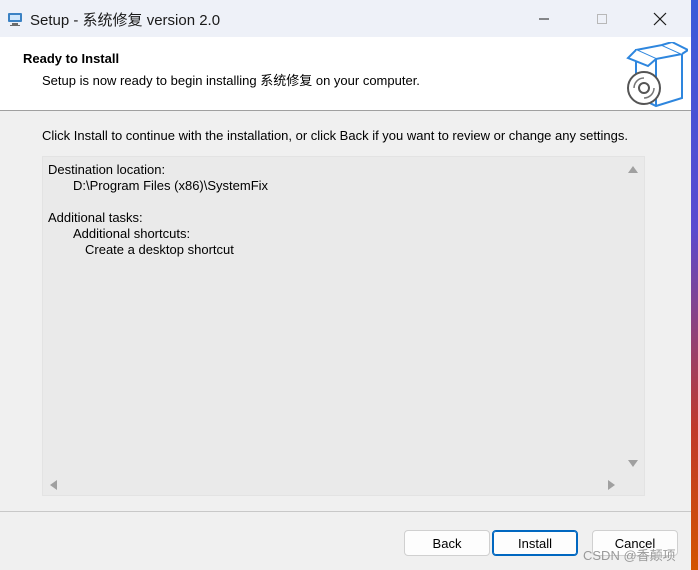 The height and width of the screenshot is (570, 698). What do you see at coordinates (107, 169) in the screenshot?
I see `memo-line: Destination location:` at bounding box center [107, 169].